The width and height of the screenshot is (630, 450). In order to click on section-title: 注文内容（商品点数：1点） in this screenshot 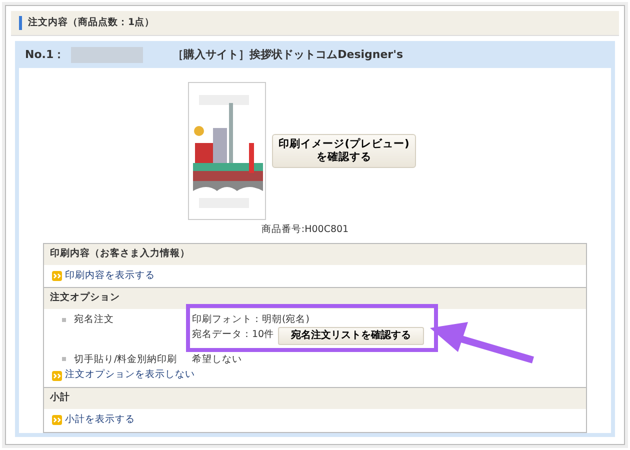, I will do `click(91, 23)`.